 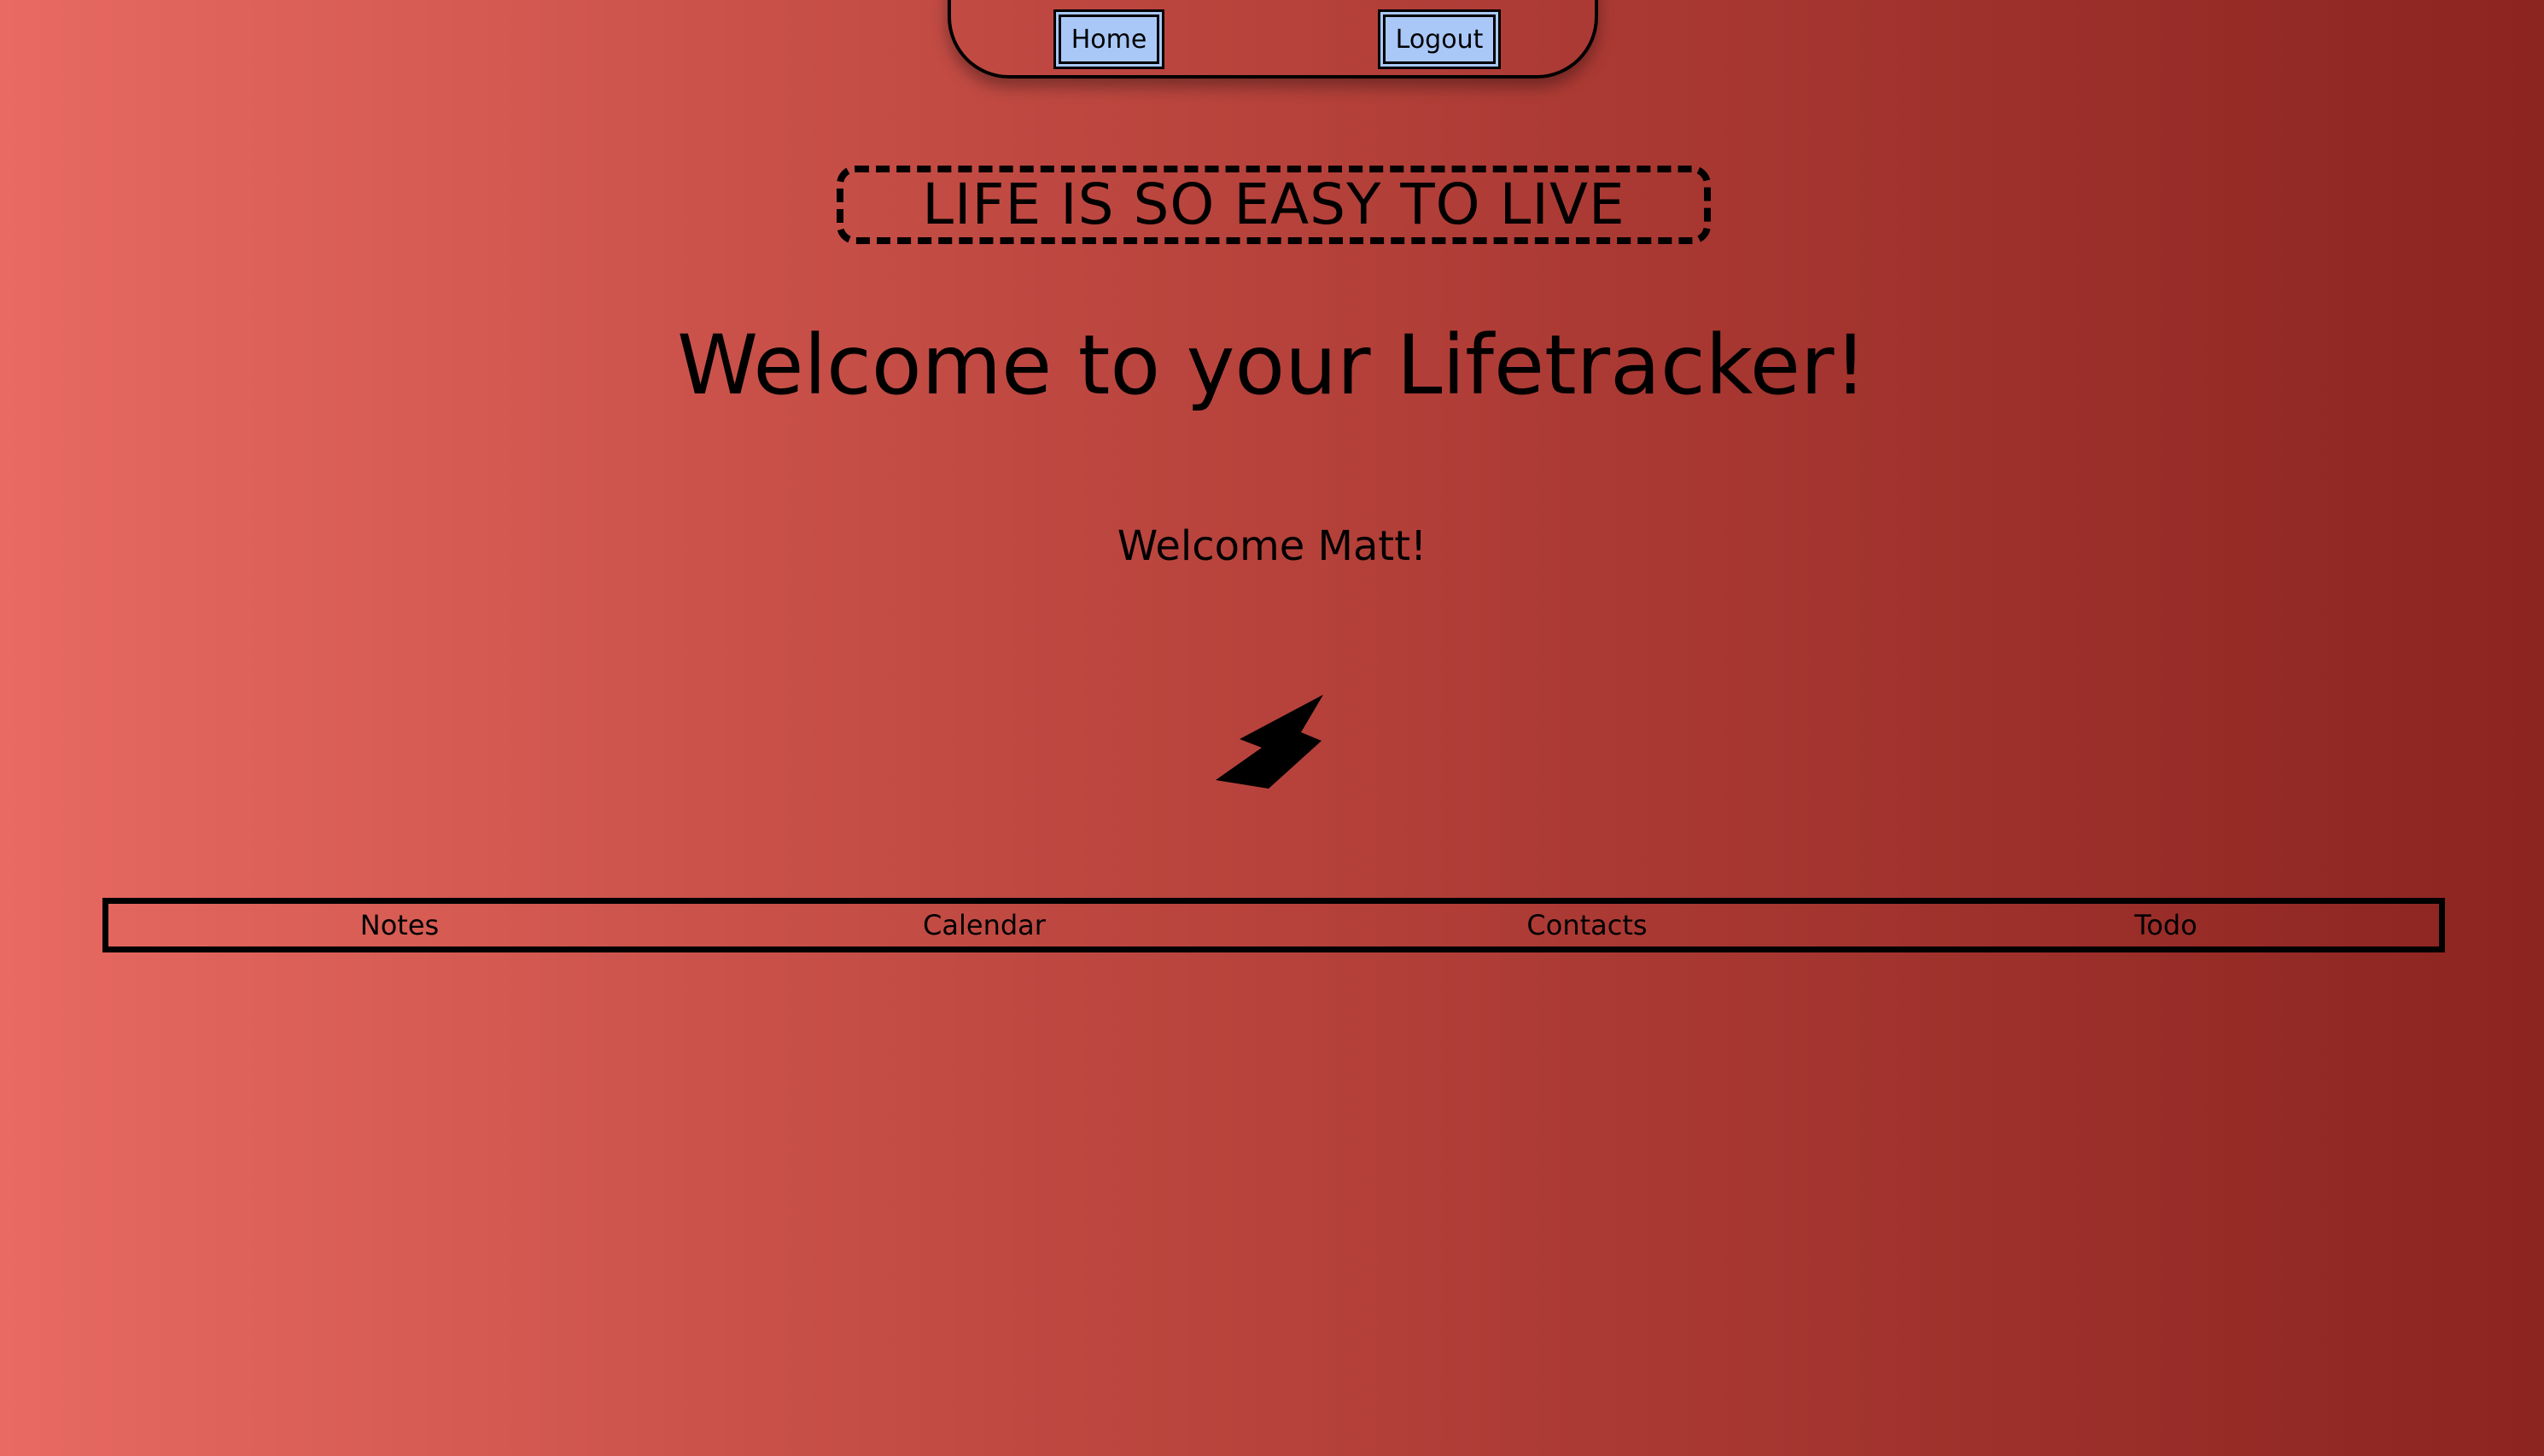 I want to click on app-link-todo: Todo, so click(x=2165, y=925).